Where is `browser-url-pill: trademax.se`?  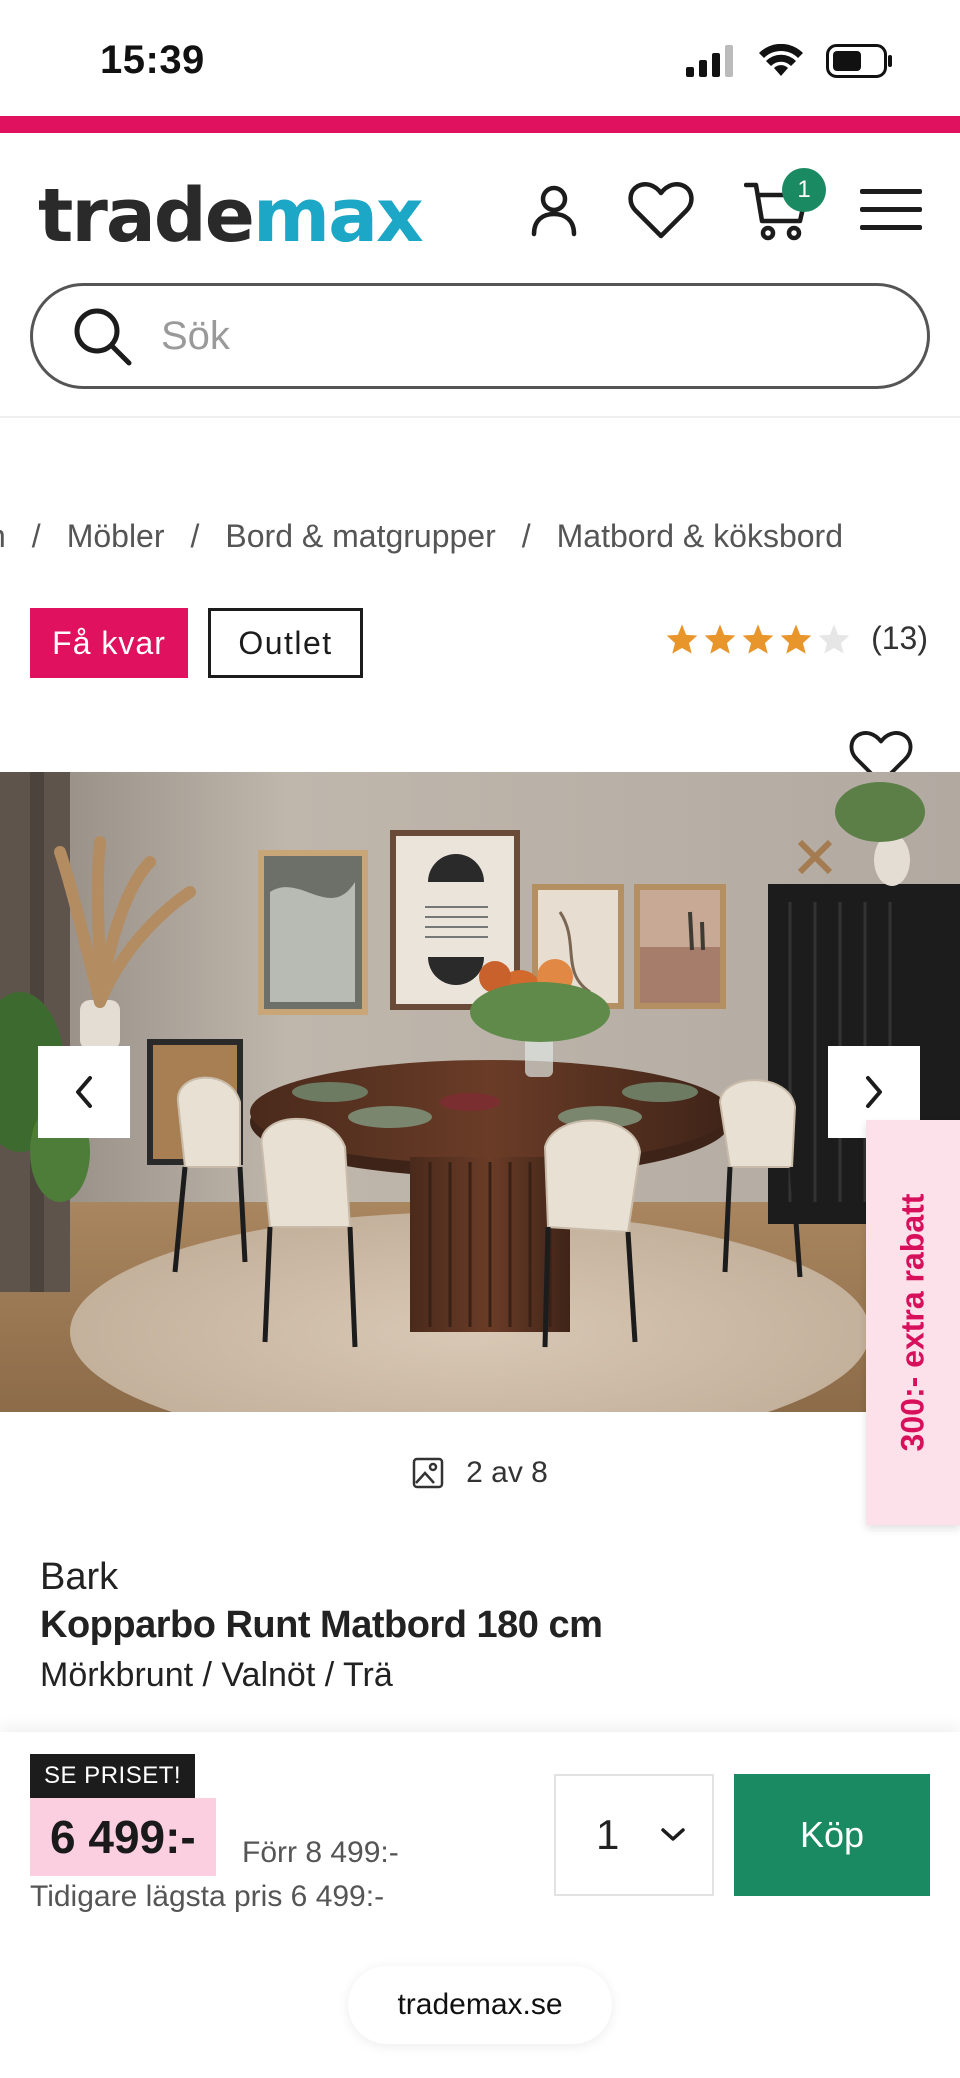
browser-url-pill: trademax.se is located at coordinates (480, 2005).